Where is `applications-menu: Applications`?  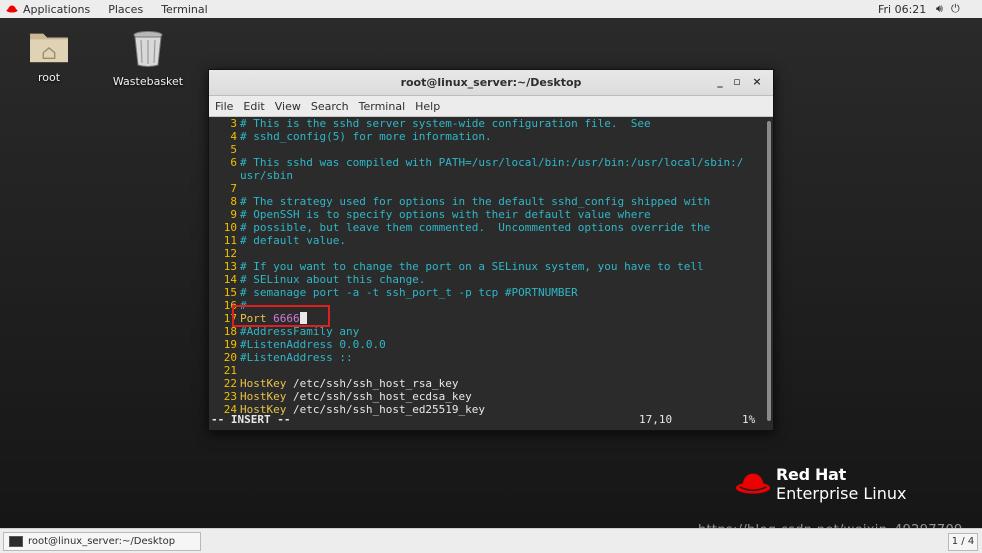
applications-menu: Applications is located at coordinates (56, 9).